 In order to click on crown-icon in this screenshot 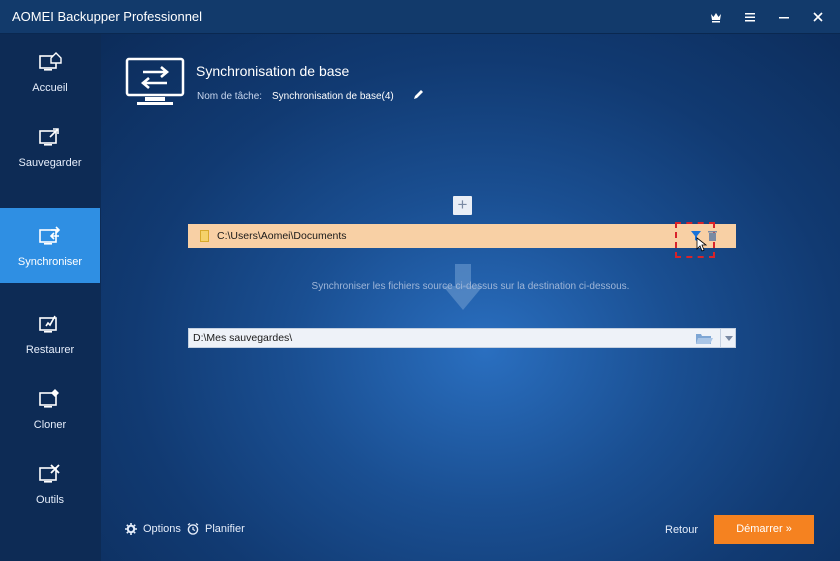, I will do `click(716, 17)`.